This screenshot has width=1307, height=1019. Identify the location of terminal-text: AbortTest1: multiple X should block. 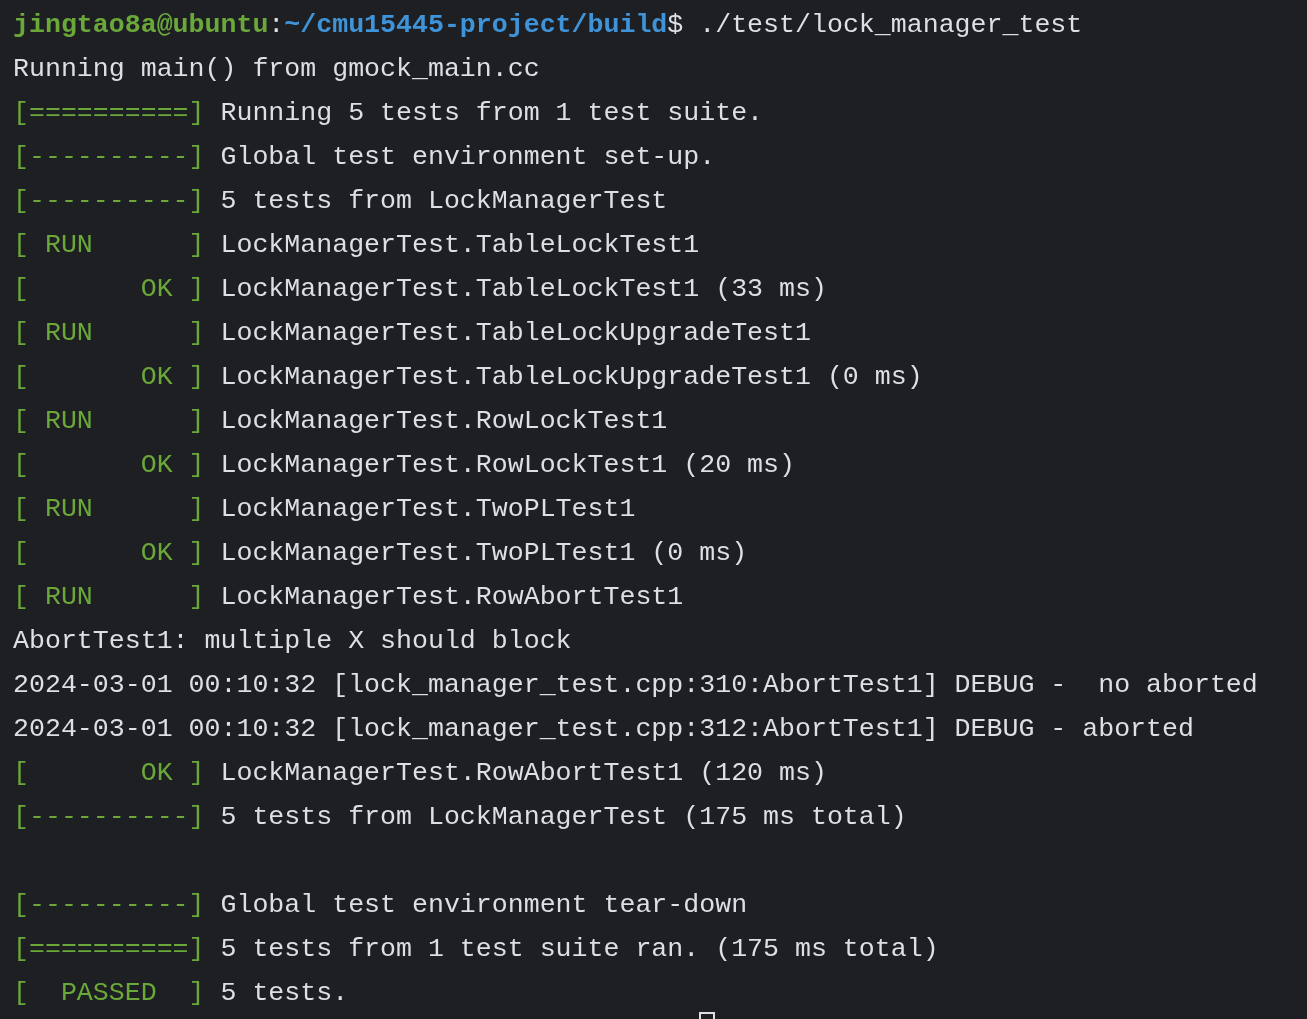
(292, 641).